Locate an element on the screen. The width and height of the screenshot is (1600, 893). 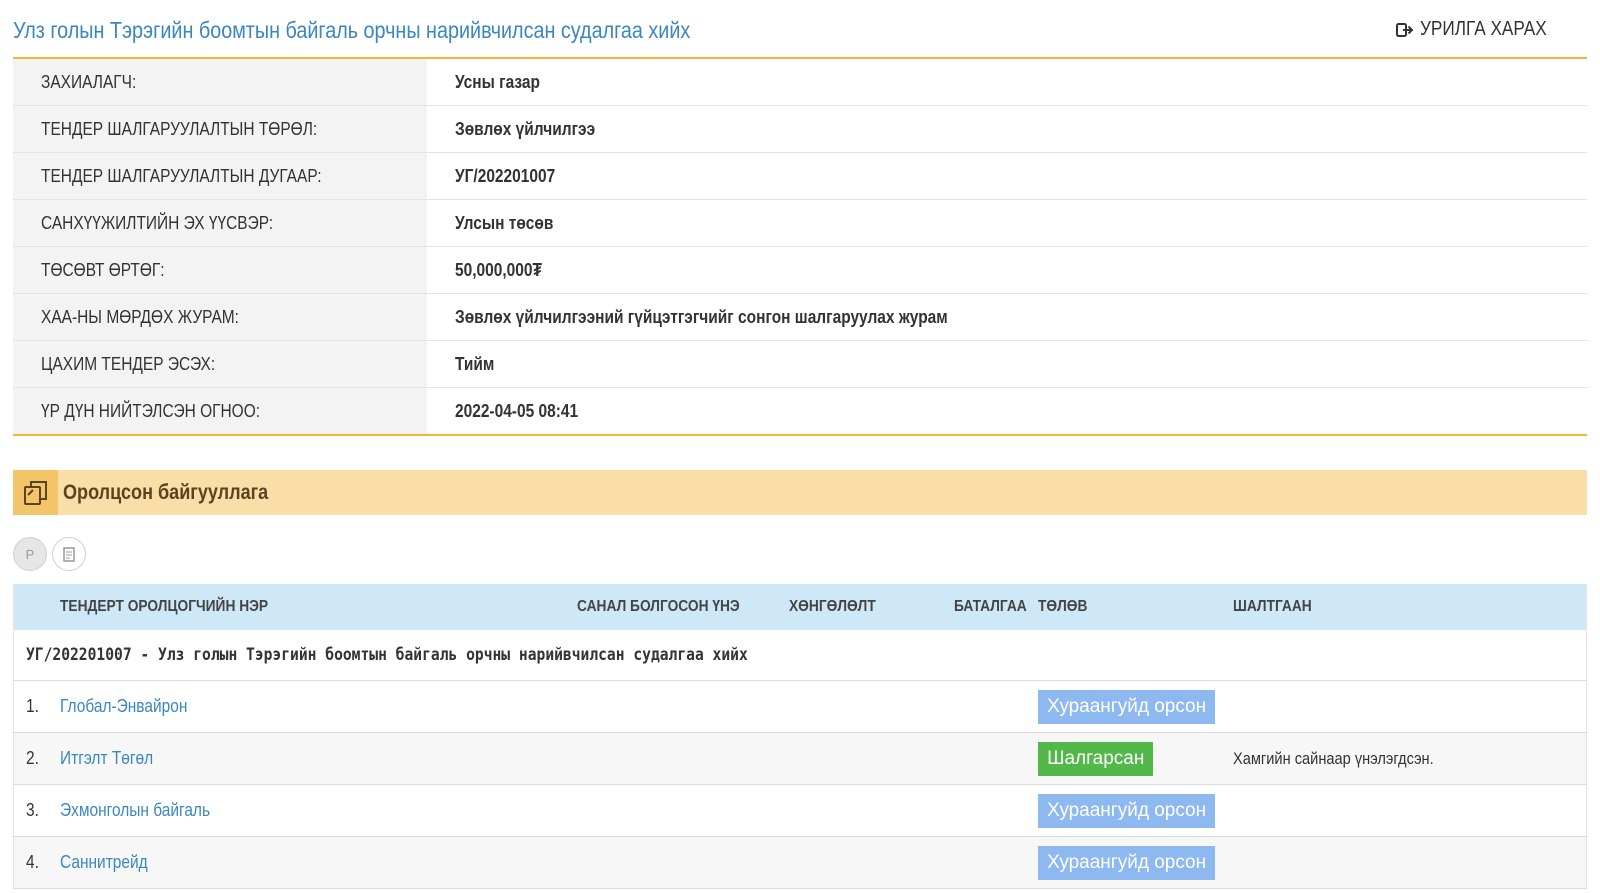
row-number: 1. is located at coordinates (32, 706).